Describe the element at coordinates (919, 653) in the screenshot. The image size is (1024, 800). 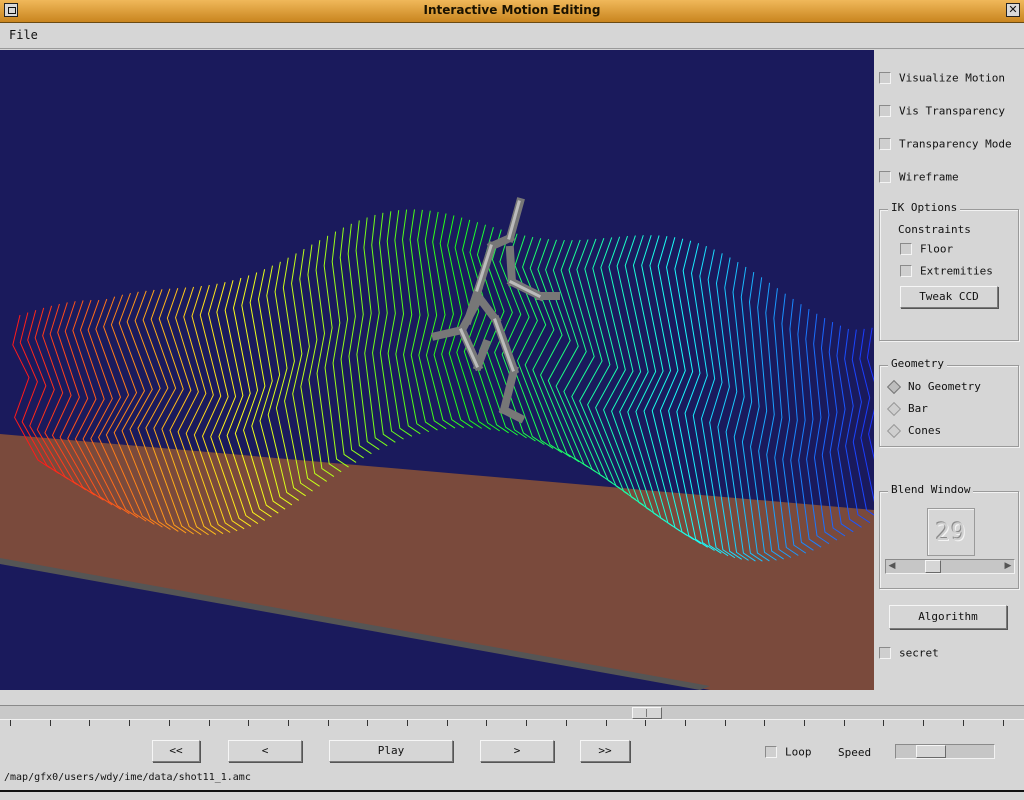
I see `secret-label: secret` at that location.